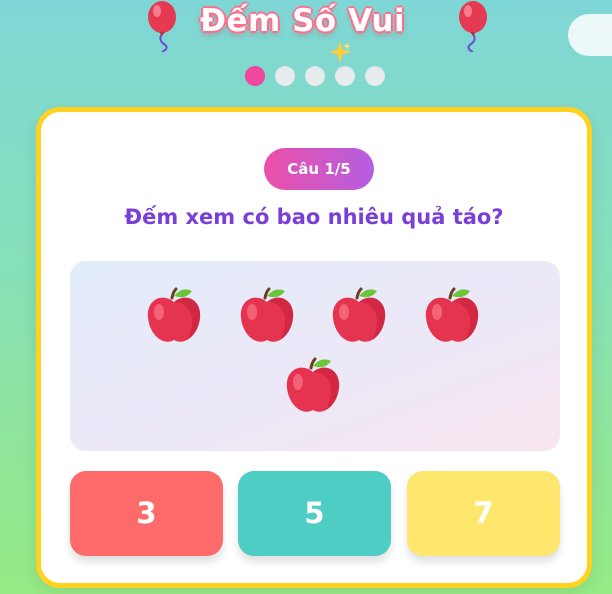  I want to click on answer-button-1: 3, so click(146, 513).